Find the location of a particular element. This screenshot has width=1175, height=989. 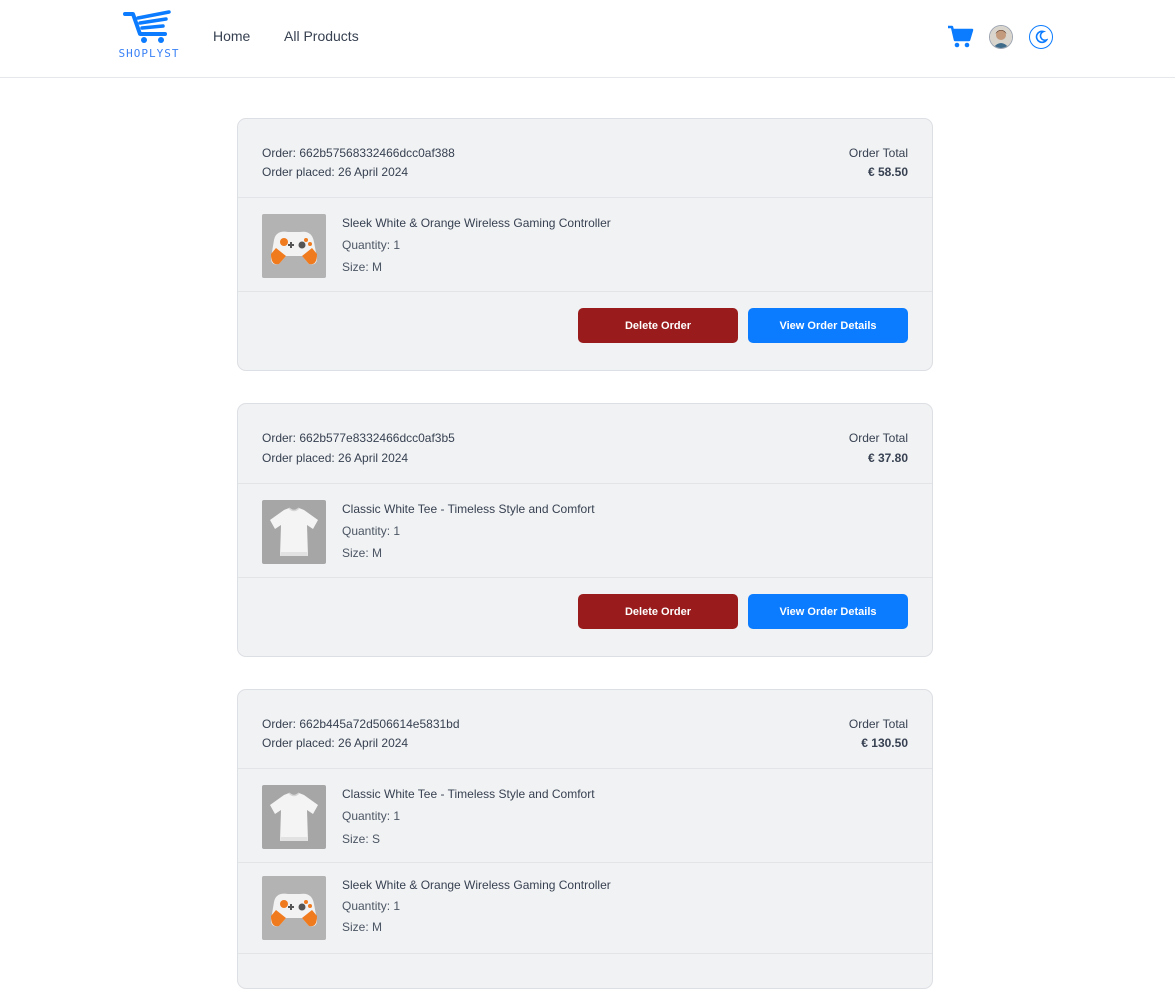

order-total-value: € 37.80 is located at coordinates (887, 458).